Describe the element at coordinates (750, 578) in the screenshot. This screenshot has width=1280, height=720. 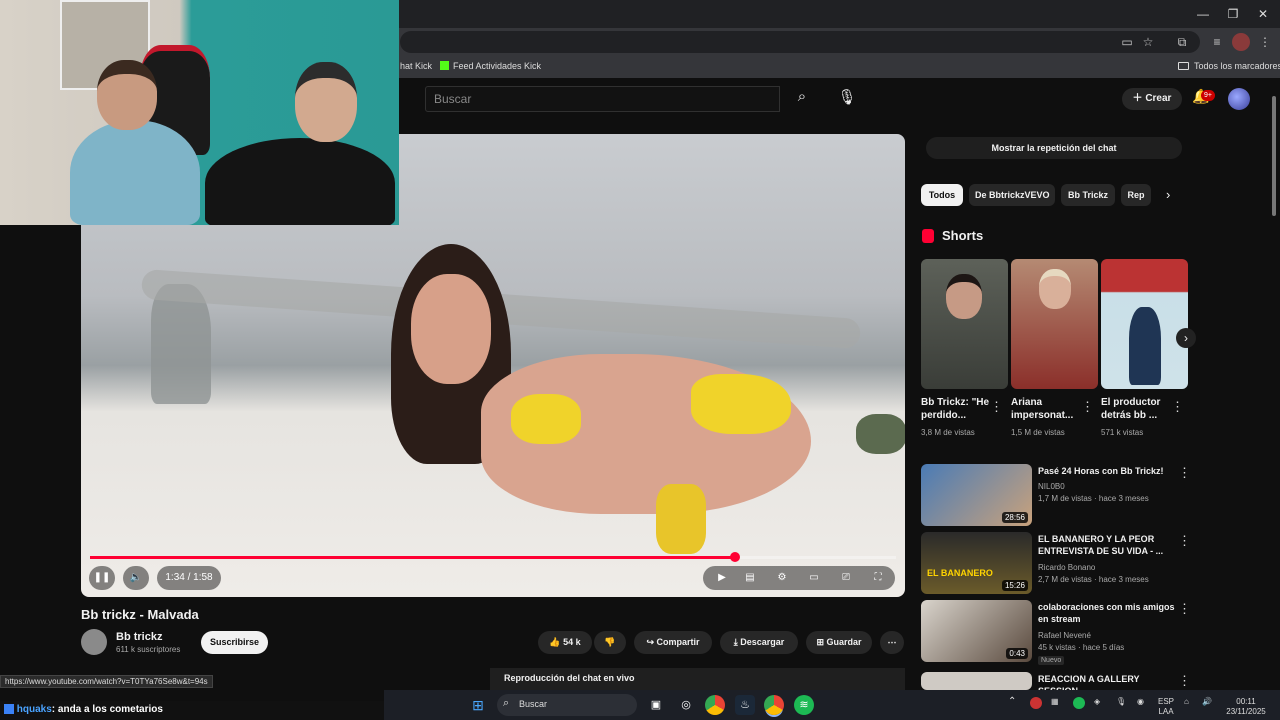
I see `subtitles-icon: ▤` at that location.